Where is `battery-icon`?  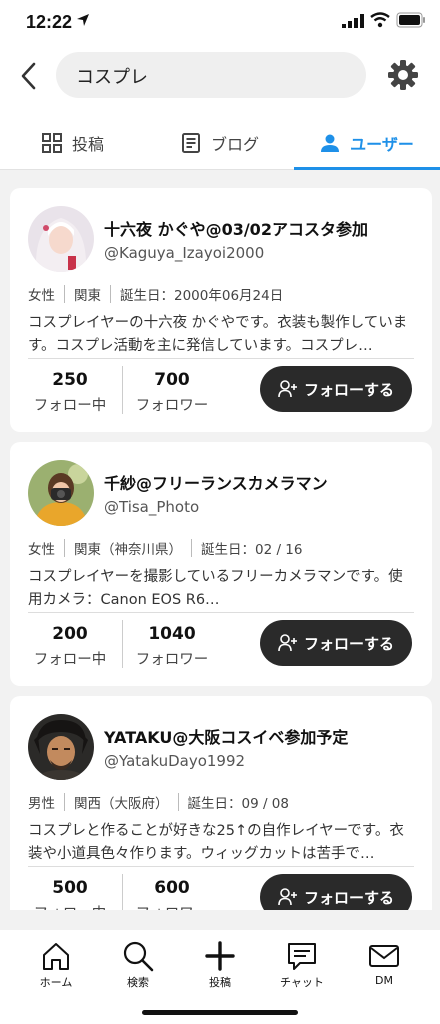
battery-icon is located at coordinates (410, 20).